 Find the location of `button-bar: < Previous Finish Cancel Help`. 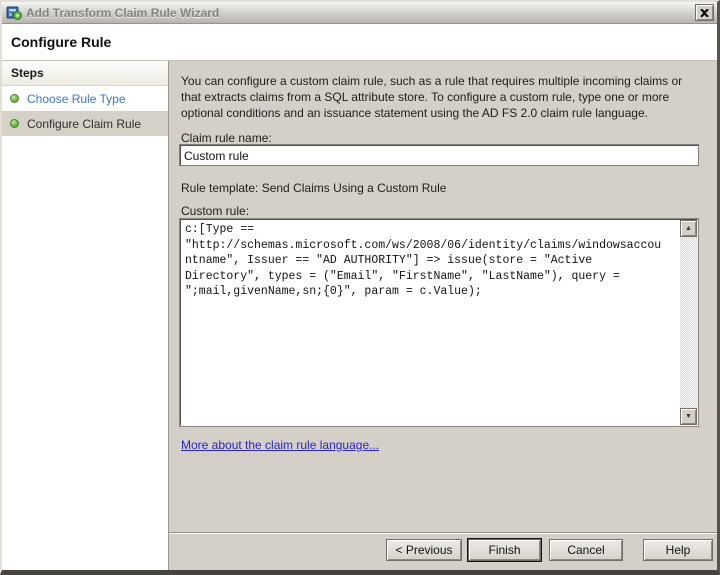

button-bar: < Previous Finish Cancel Help is located at coordinates (549, 550).